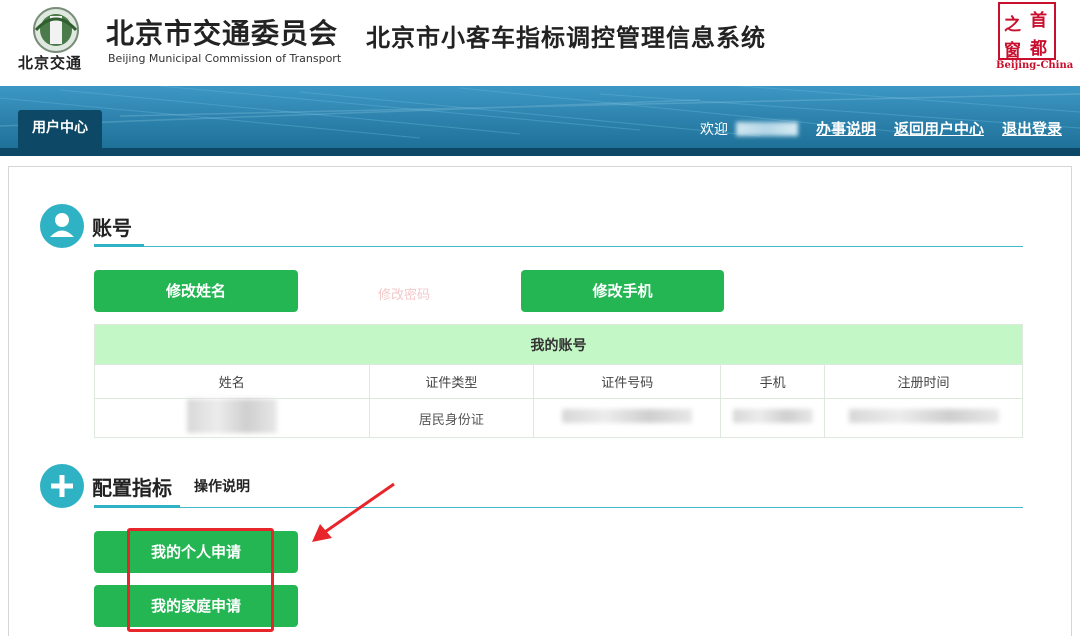  What do you see at coordinates (451, 381) in the screenshot?
I see `column-header-id-type: 证件类型` at bounding box center [451, 381].